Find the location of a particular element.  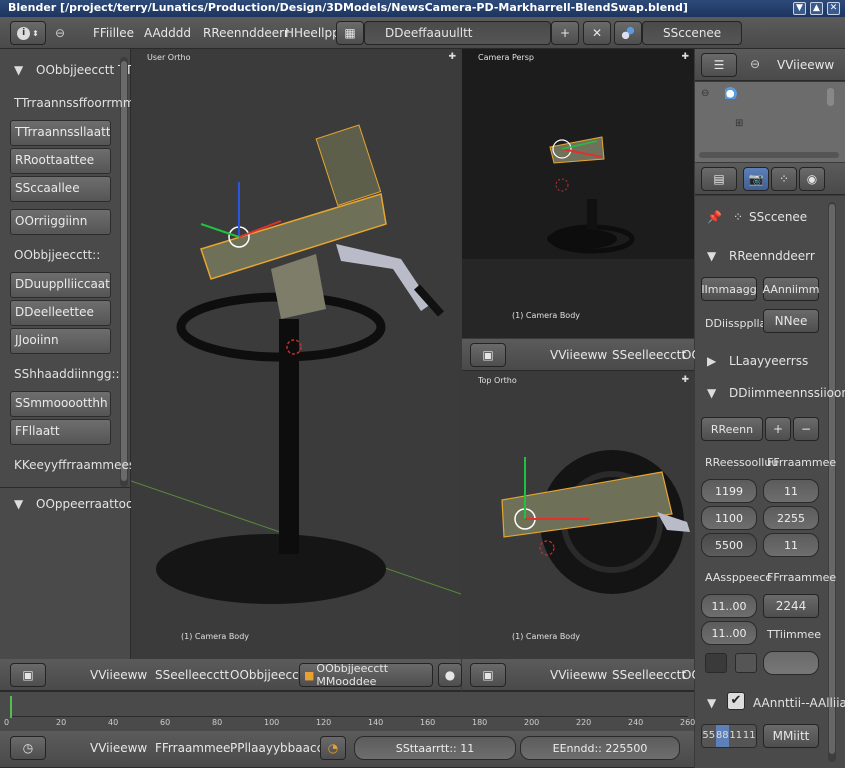

collapsed-item-icon: ⊞ is located at coordinates (739, 123).